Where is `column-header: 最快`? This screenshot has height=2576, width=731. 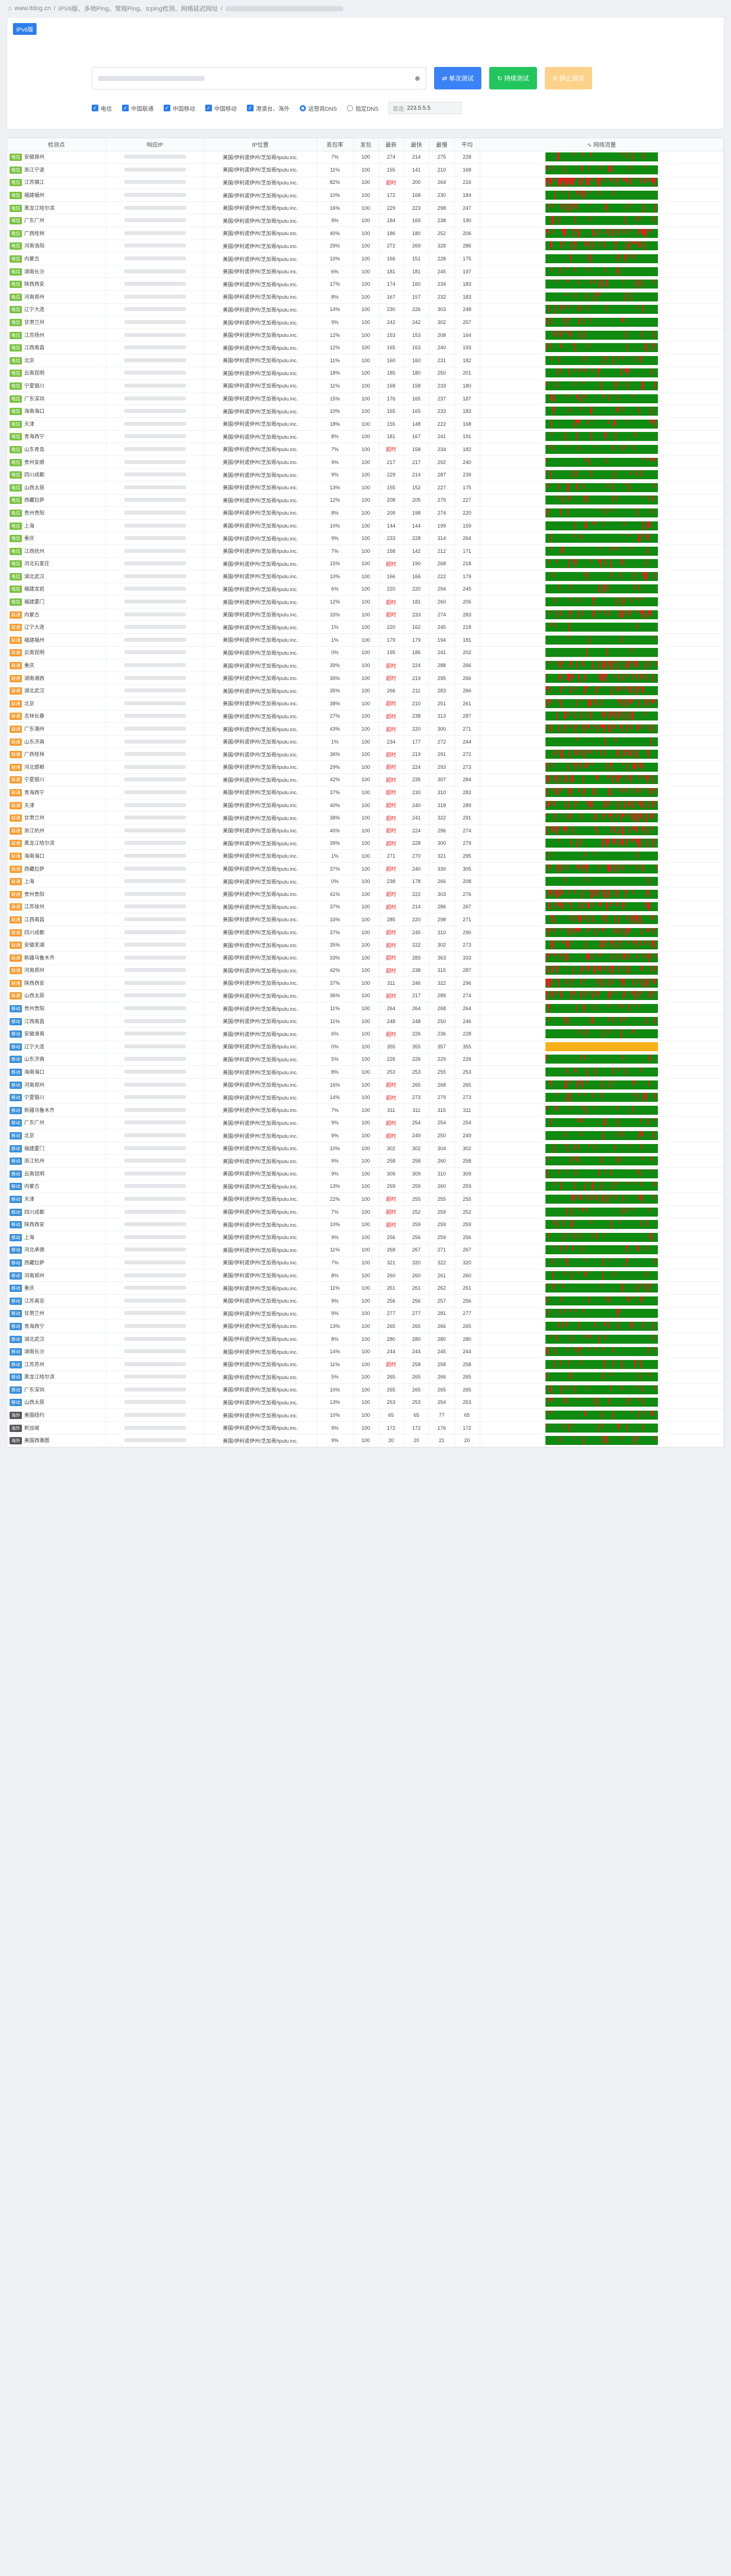 column-header: 最快 is located at coordinates (417, 144).